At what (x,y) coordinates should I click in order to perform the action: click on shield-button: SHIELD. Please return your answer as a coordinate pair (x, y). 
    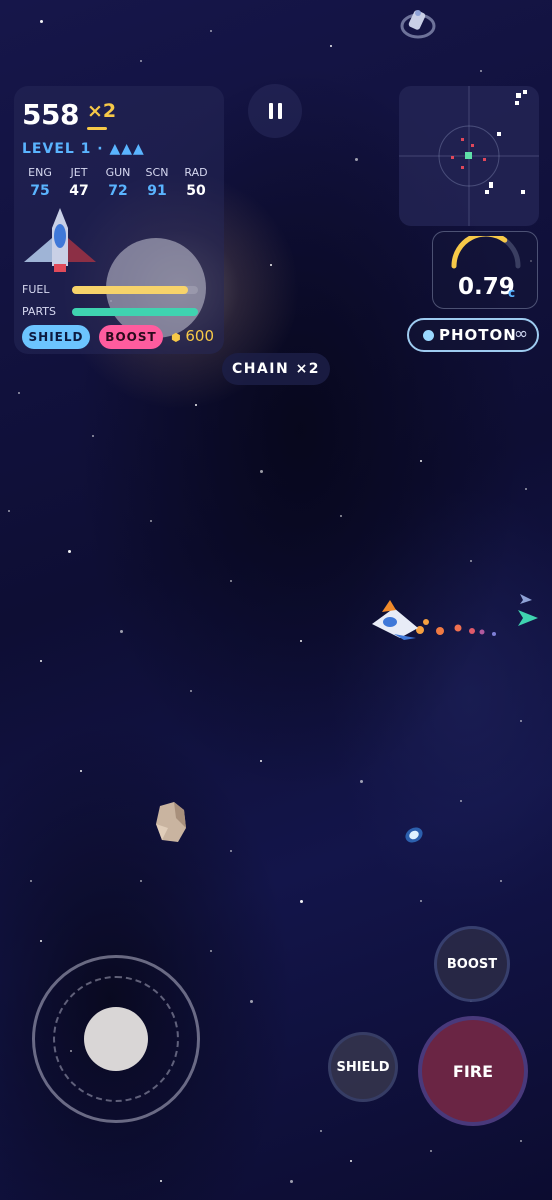
    Looking at the image, I should click on (363, 1067).